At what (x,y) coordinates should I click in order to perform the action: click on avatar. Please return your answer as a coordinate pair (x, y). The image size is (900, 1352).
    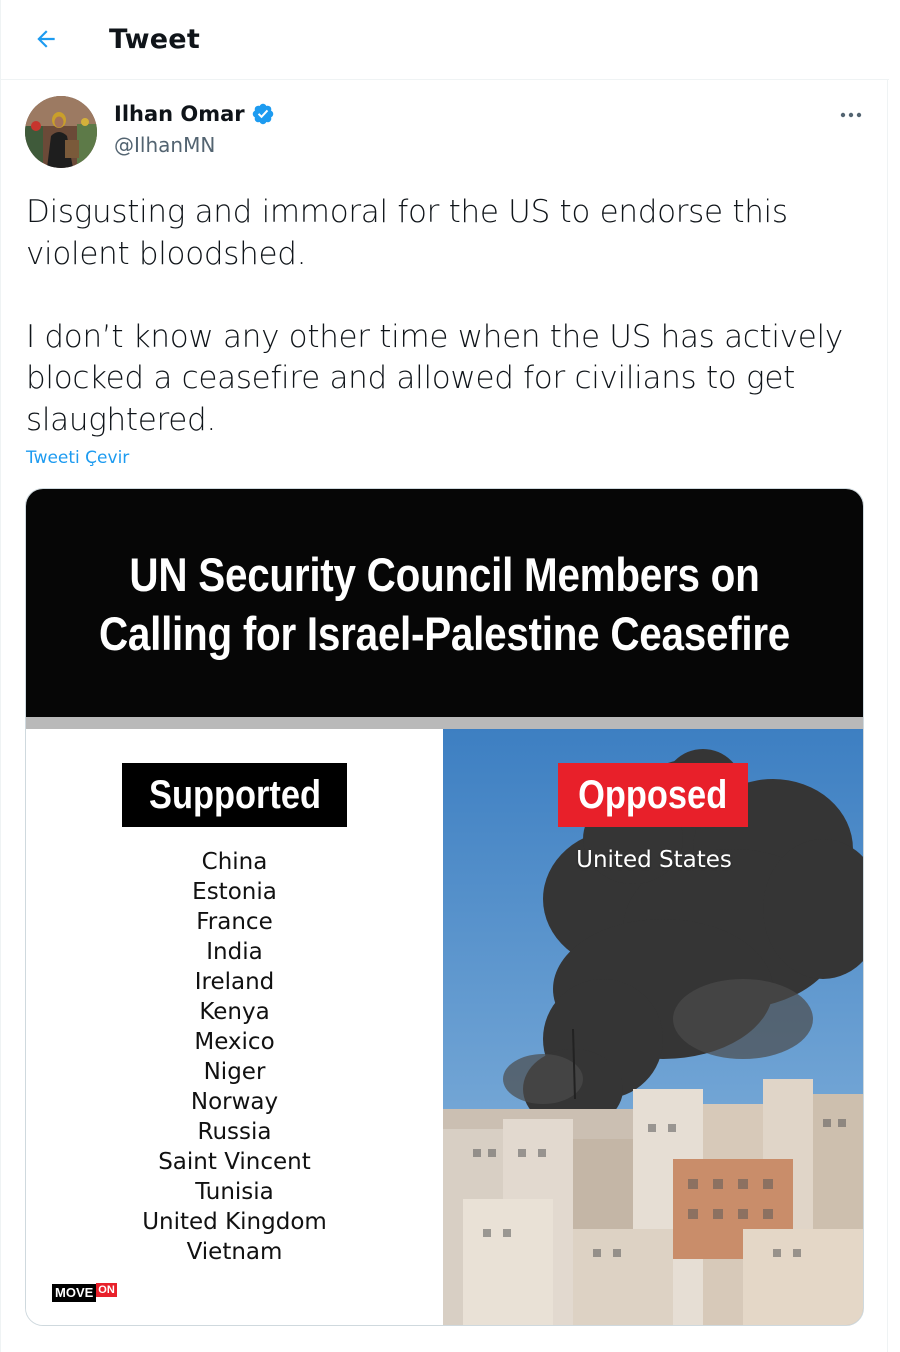
    Looking at the image, I should click on (61, 132).